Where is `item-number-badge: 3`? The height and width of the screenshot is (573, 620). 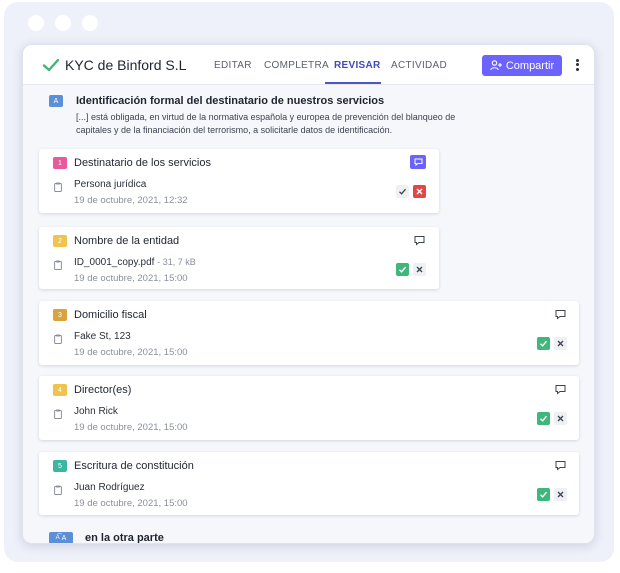
item-number-badge: 3 is located at coordinates (60, 315).